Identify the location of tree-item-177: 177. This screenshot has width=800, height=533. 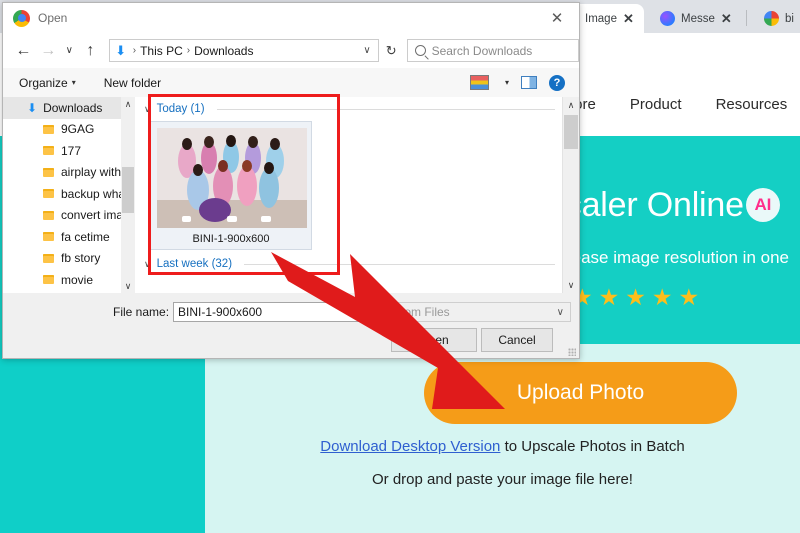
(69, 151).